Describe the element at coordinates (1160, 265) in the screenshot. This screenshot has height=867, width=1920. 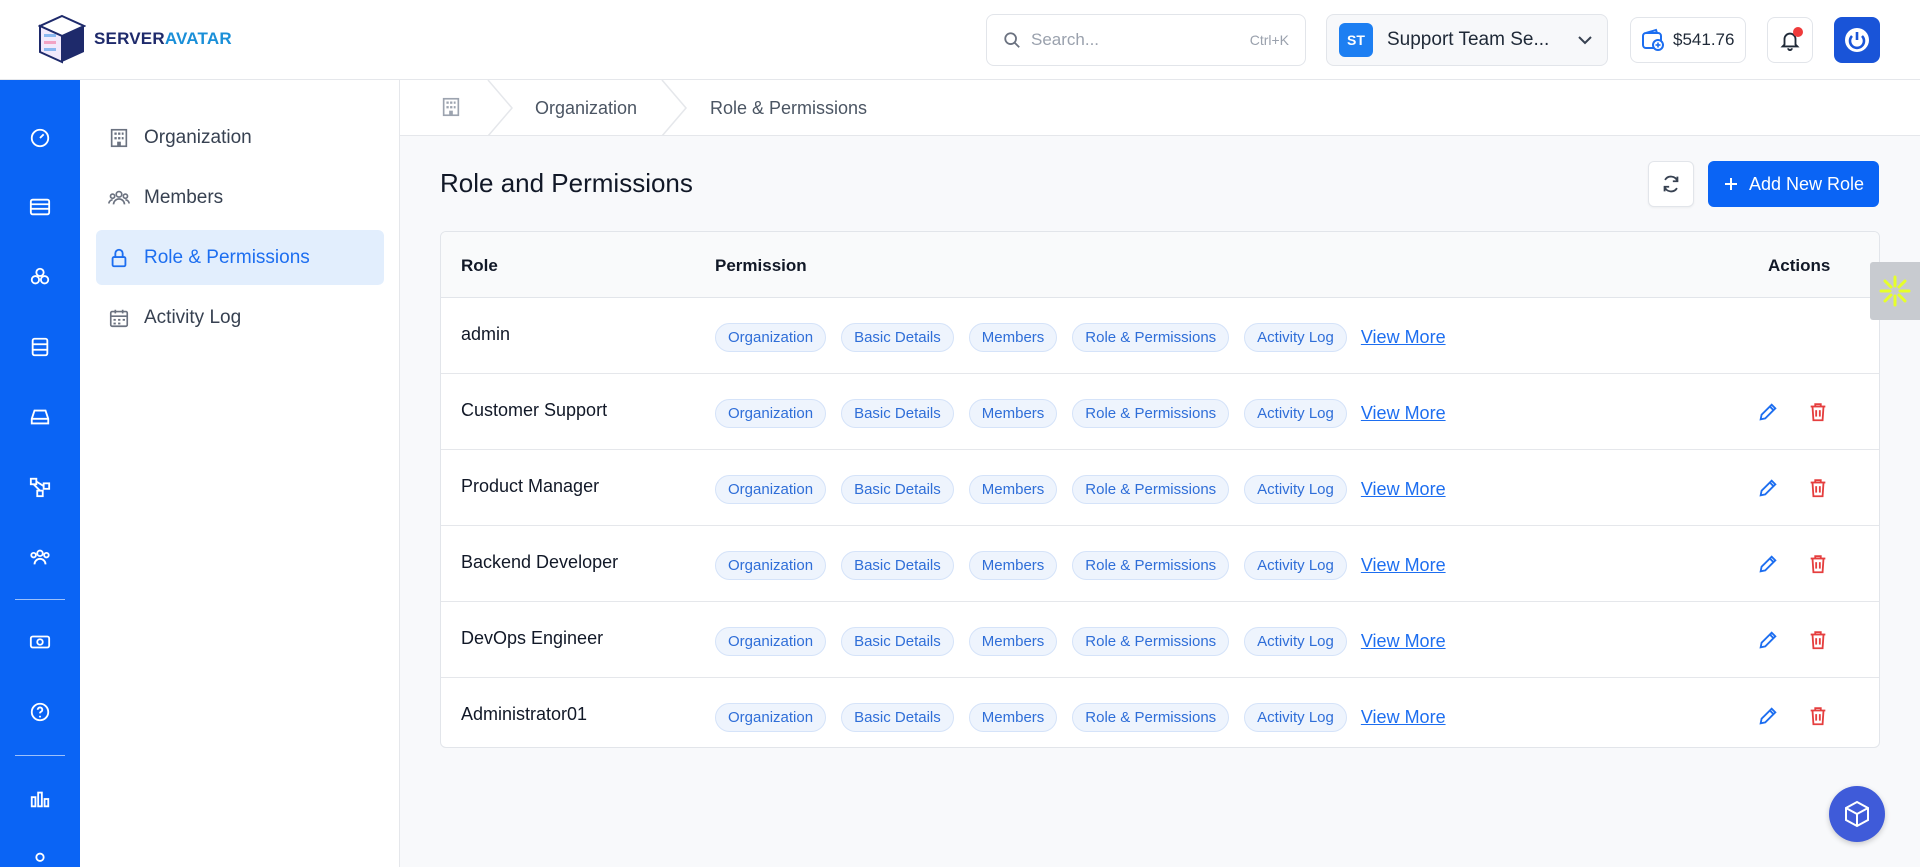
I see `table-header: Role Permission Actions` at that location.